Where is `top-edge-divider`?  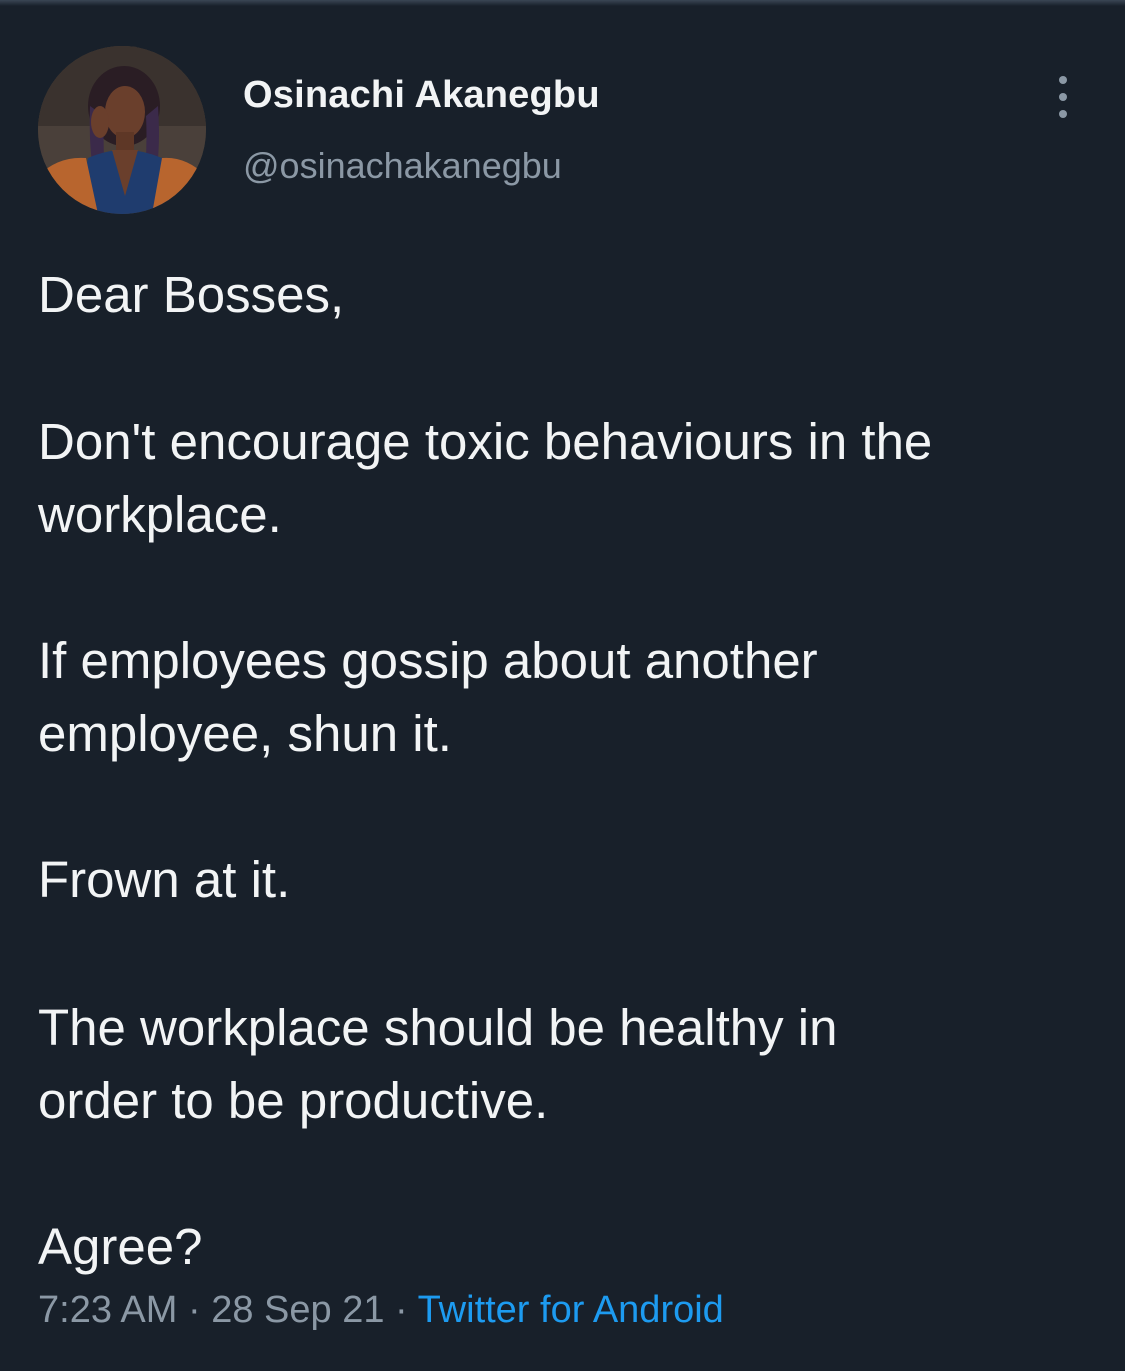
top-edge-divider is located at coordinates (562, 3).